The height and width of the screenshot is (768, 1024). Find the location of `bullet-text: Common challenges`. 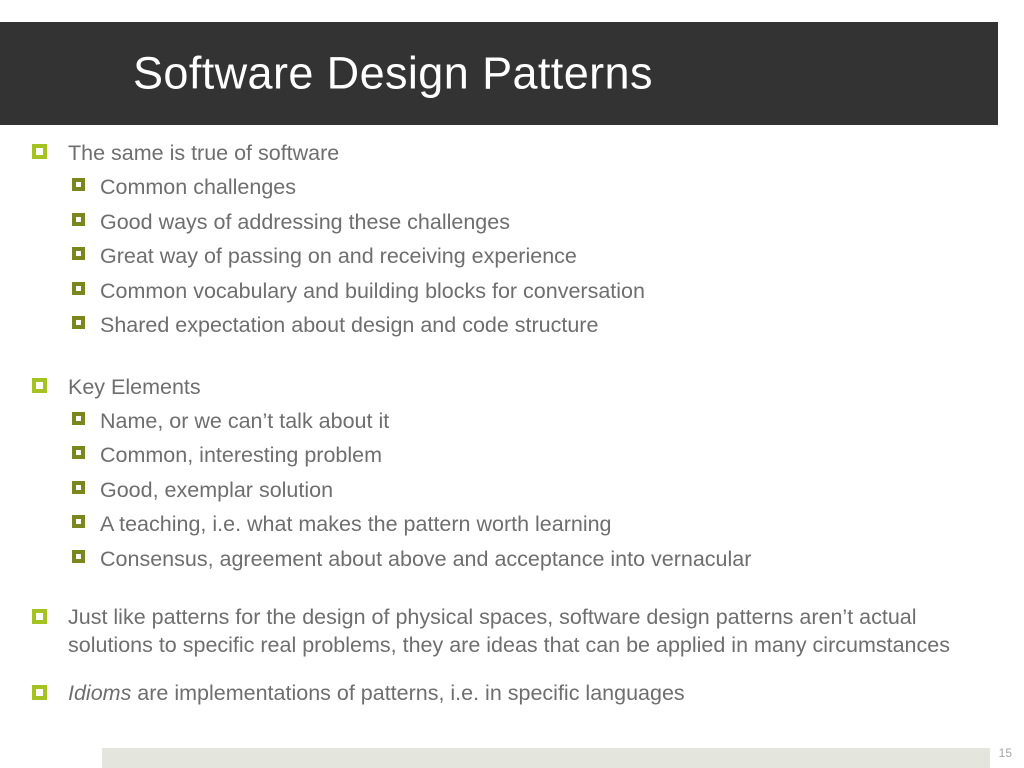

bullet-text: Common challenges is located at coordinates (198, 187).